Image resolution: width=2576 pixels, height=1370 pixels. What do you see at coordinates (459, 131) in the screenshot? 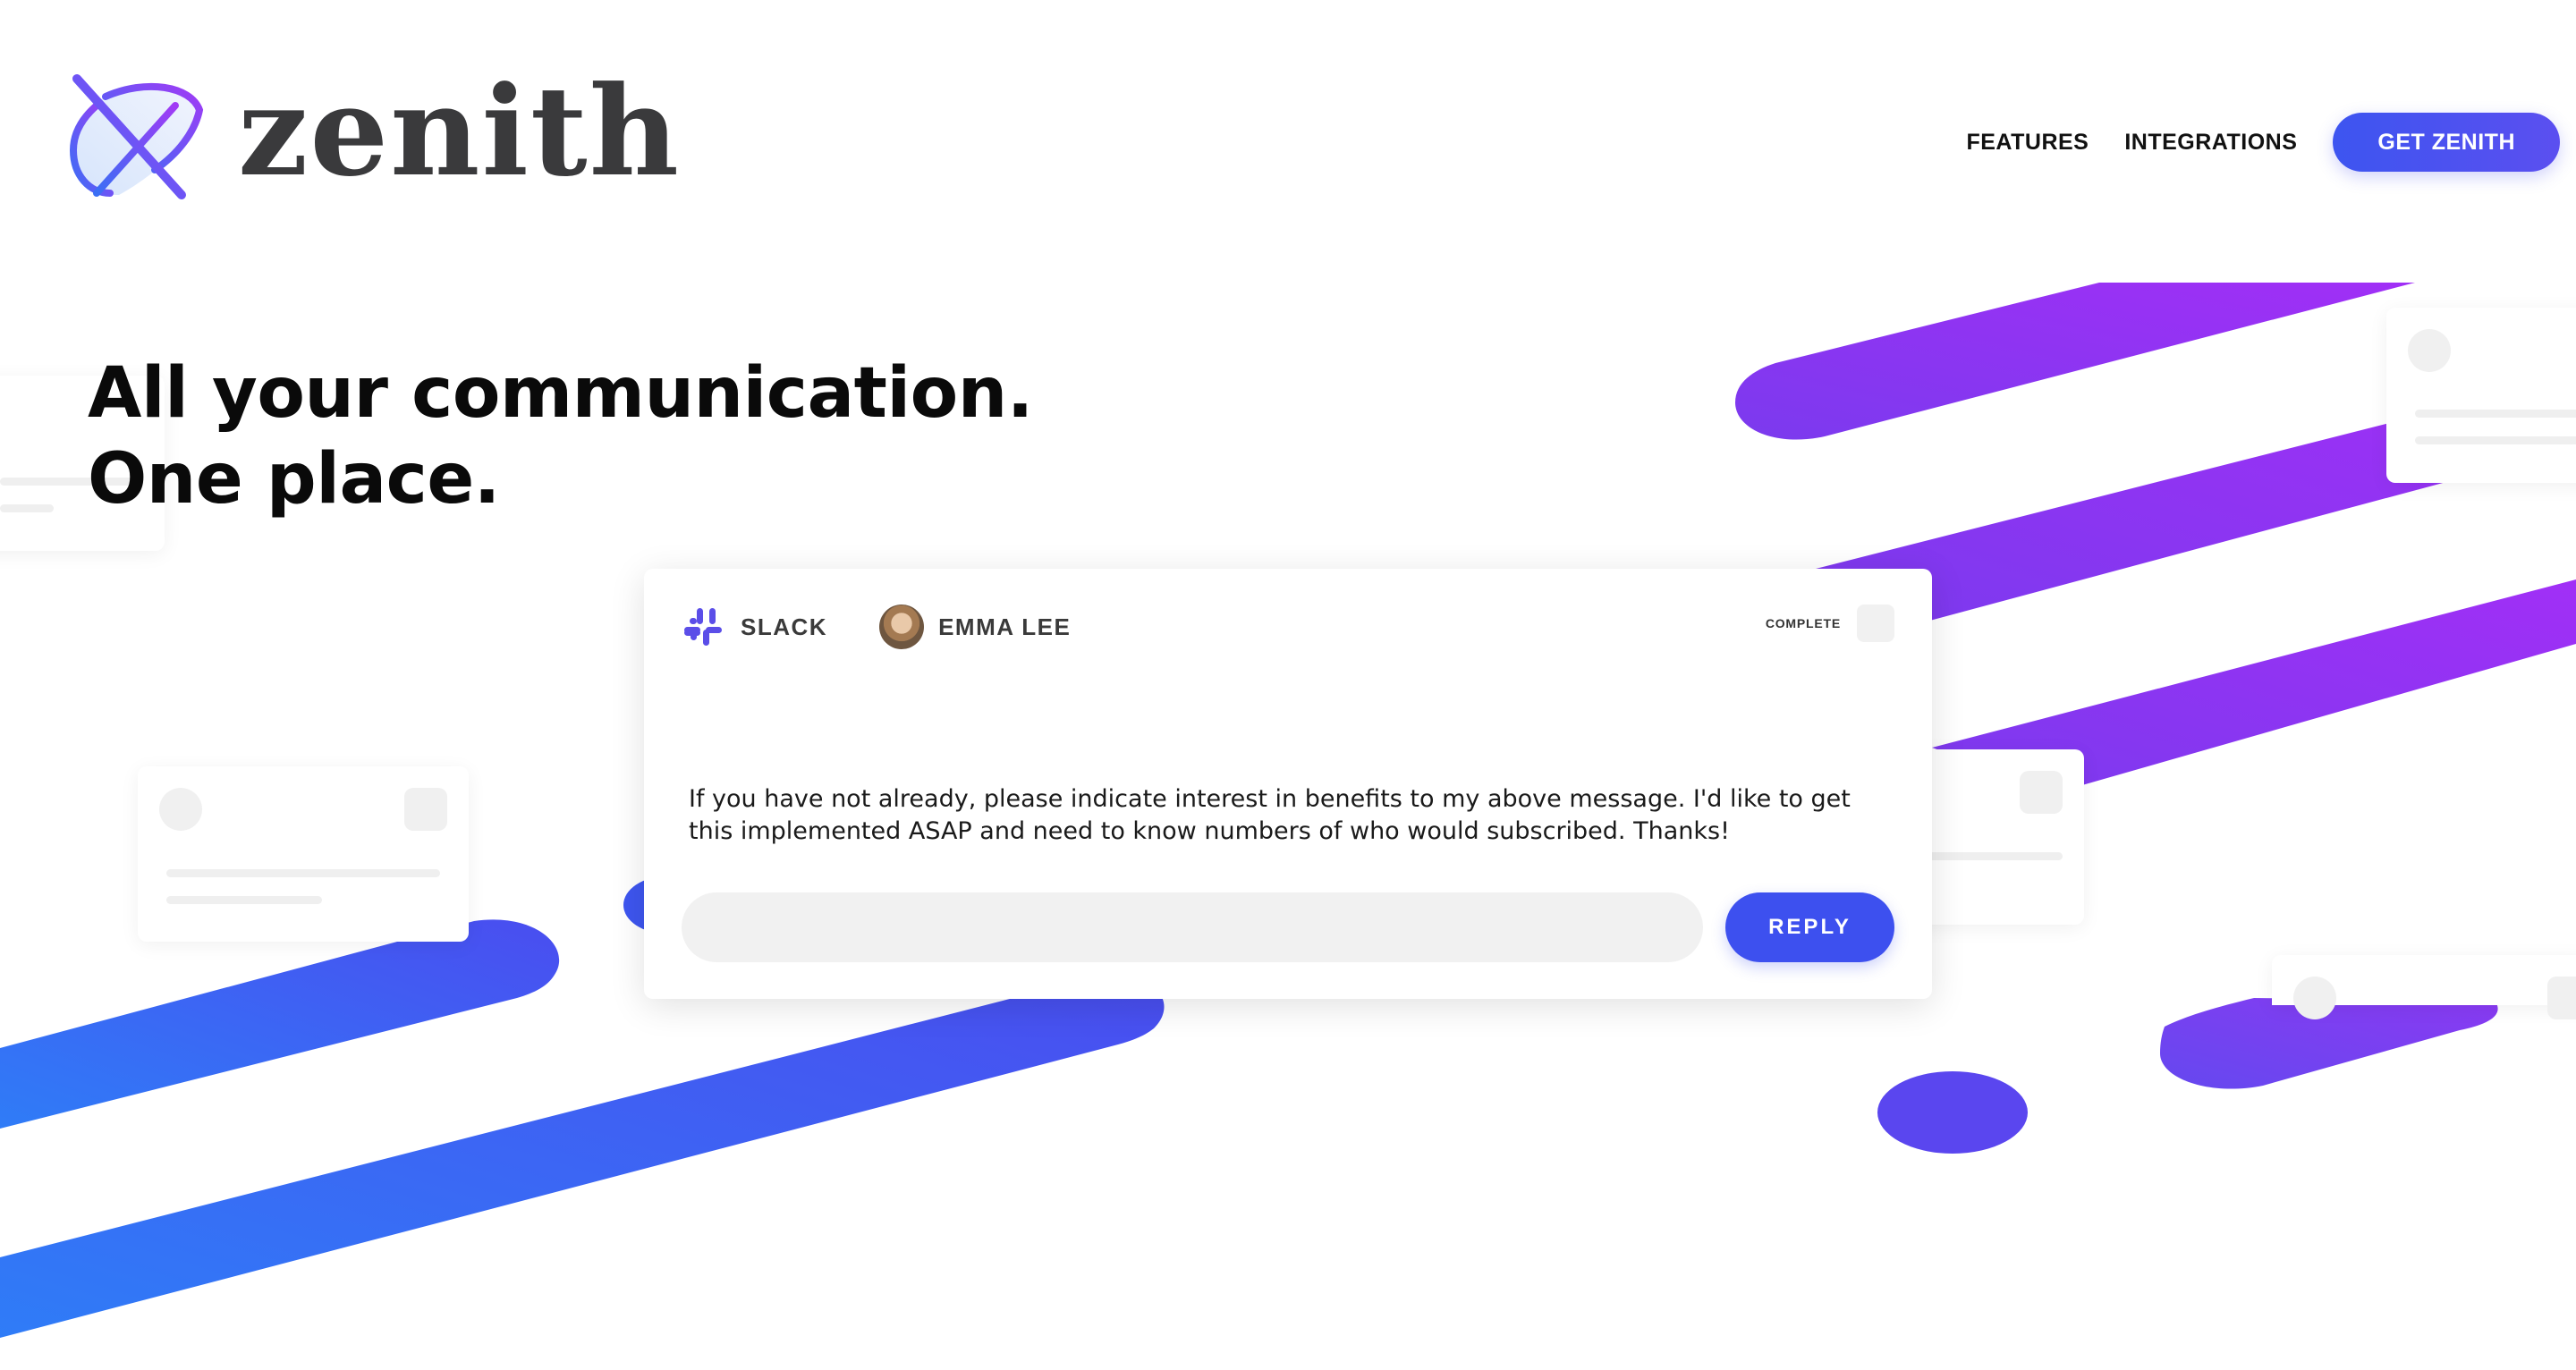
I see `brand-name: zenith` at bounding box center [459, 131].